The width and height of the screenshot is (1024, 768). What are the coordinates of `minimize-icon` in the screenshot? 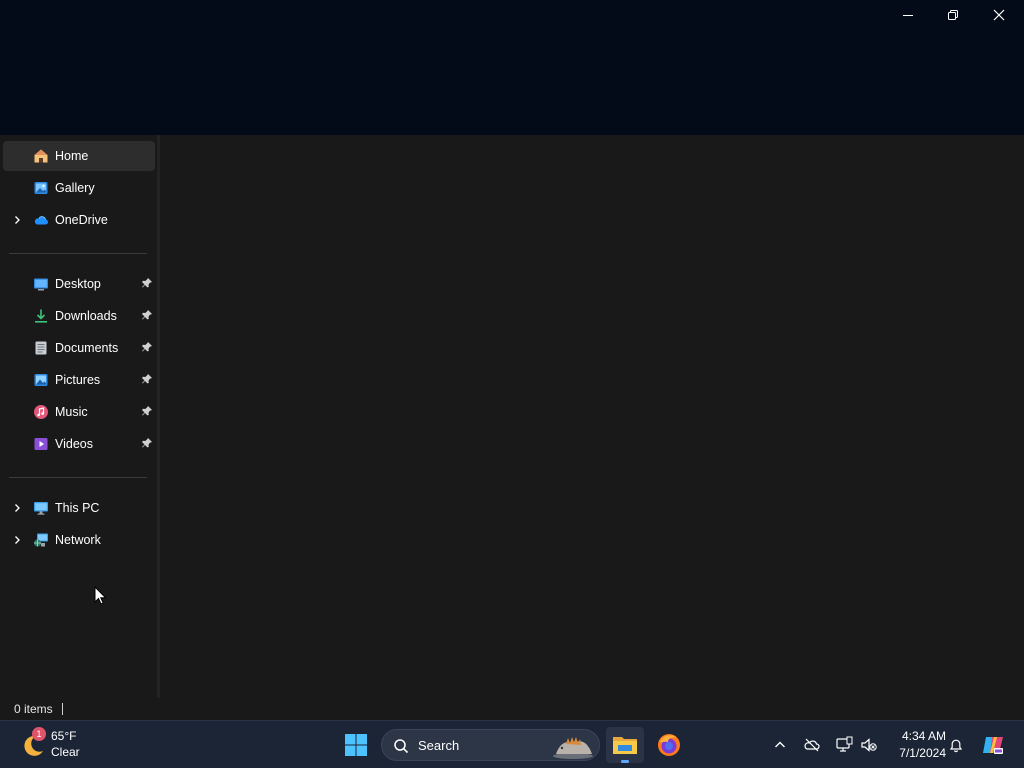 It's located at (908, 15).